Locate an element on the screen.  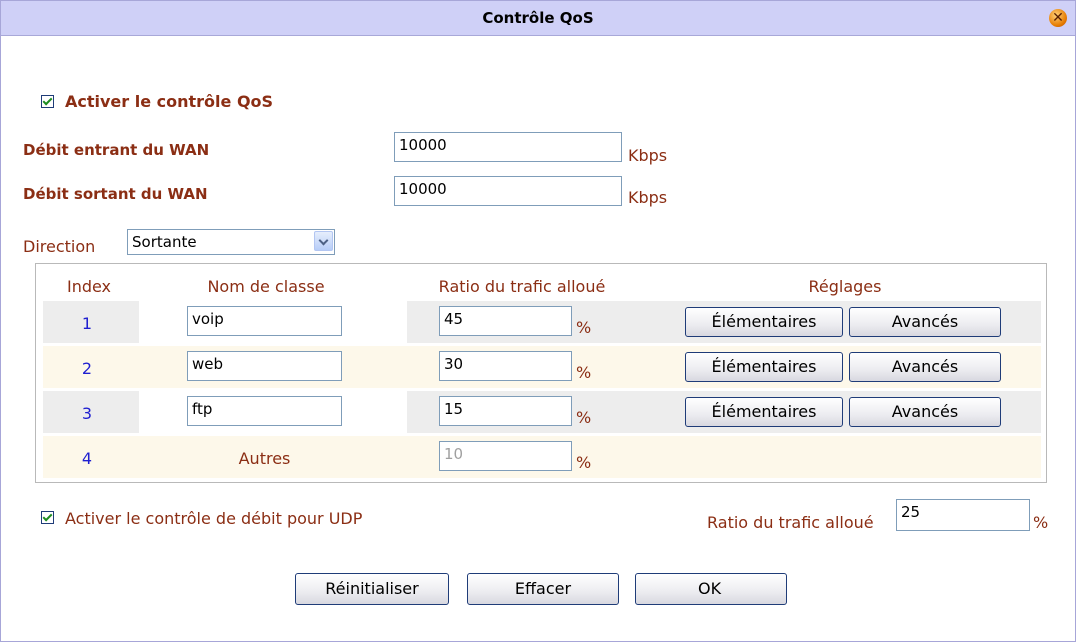
udp-ratio-label: Ratio du trafic alloué is located at coordinates (790, 522).